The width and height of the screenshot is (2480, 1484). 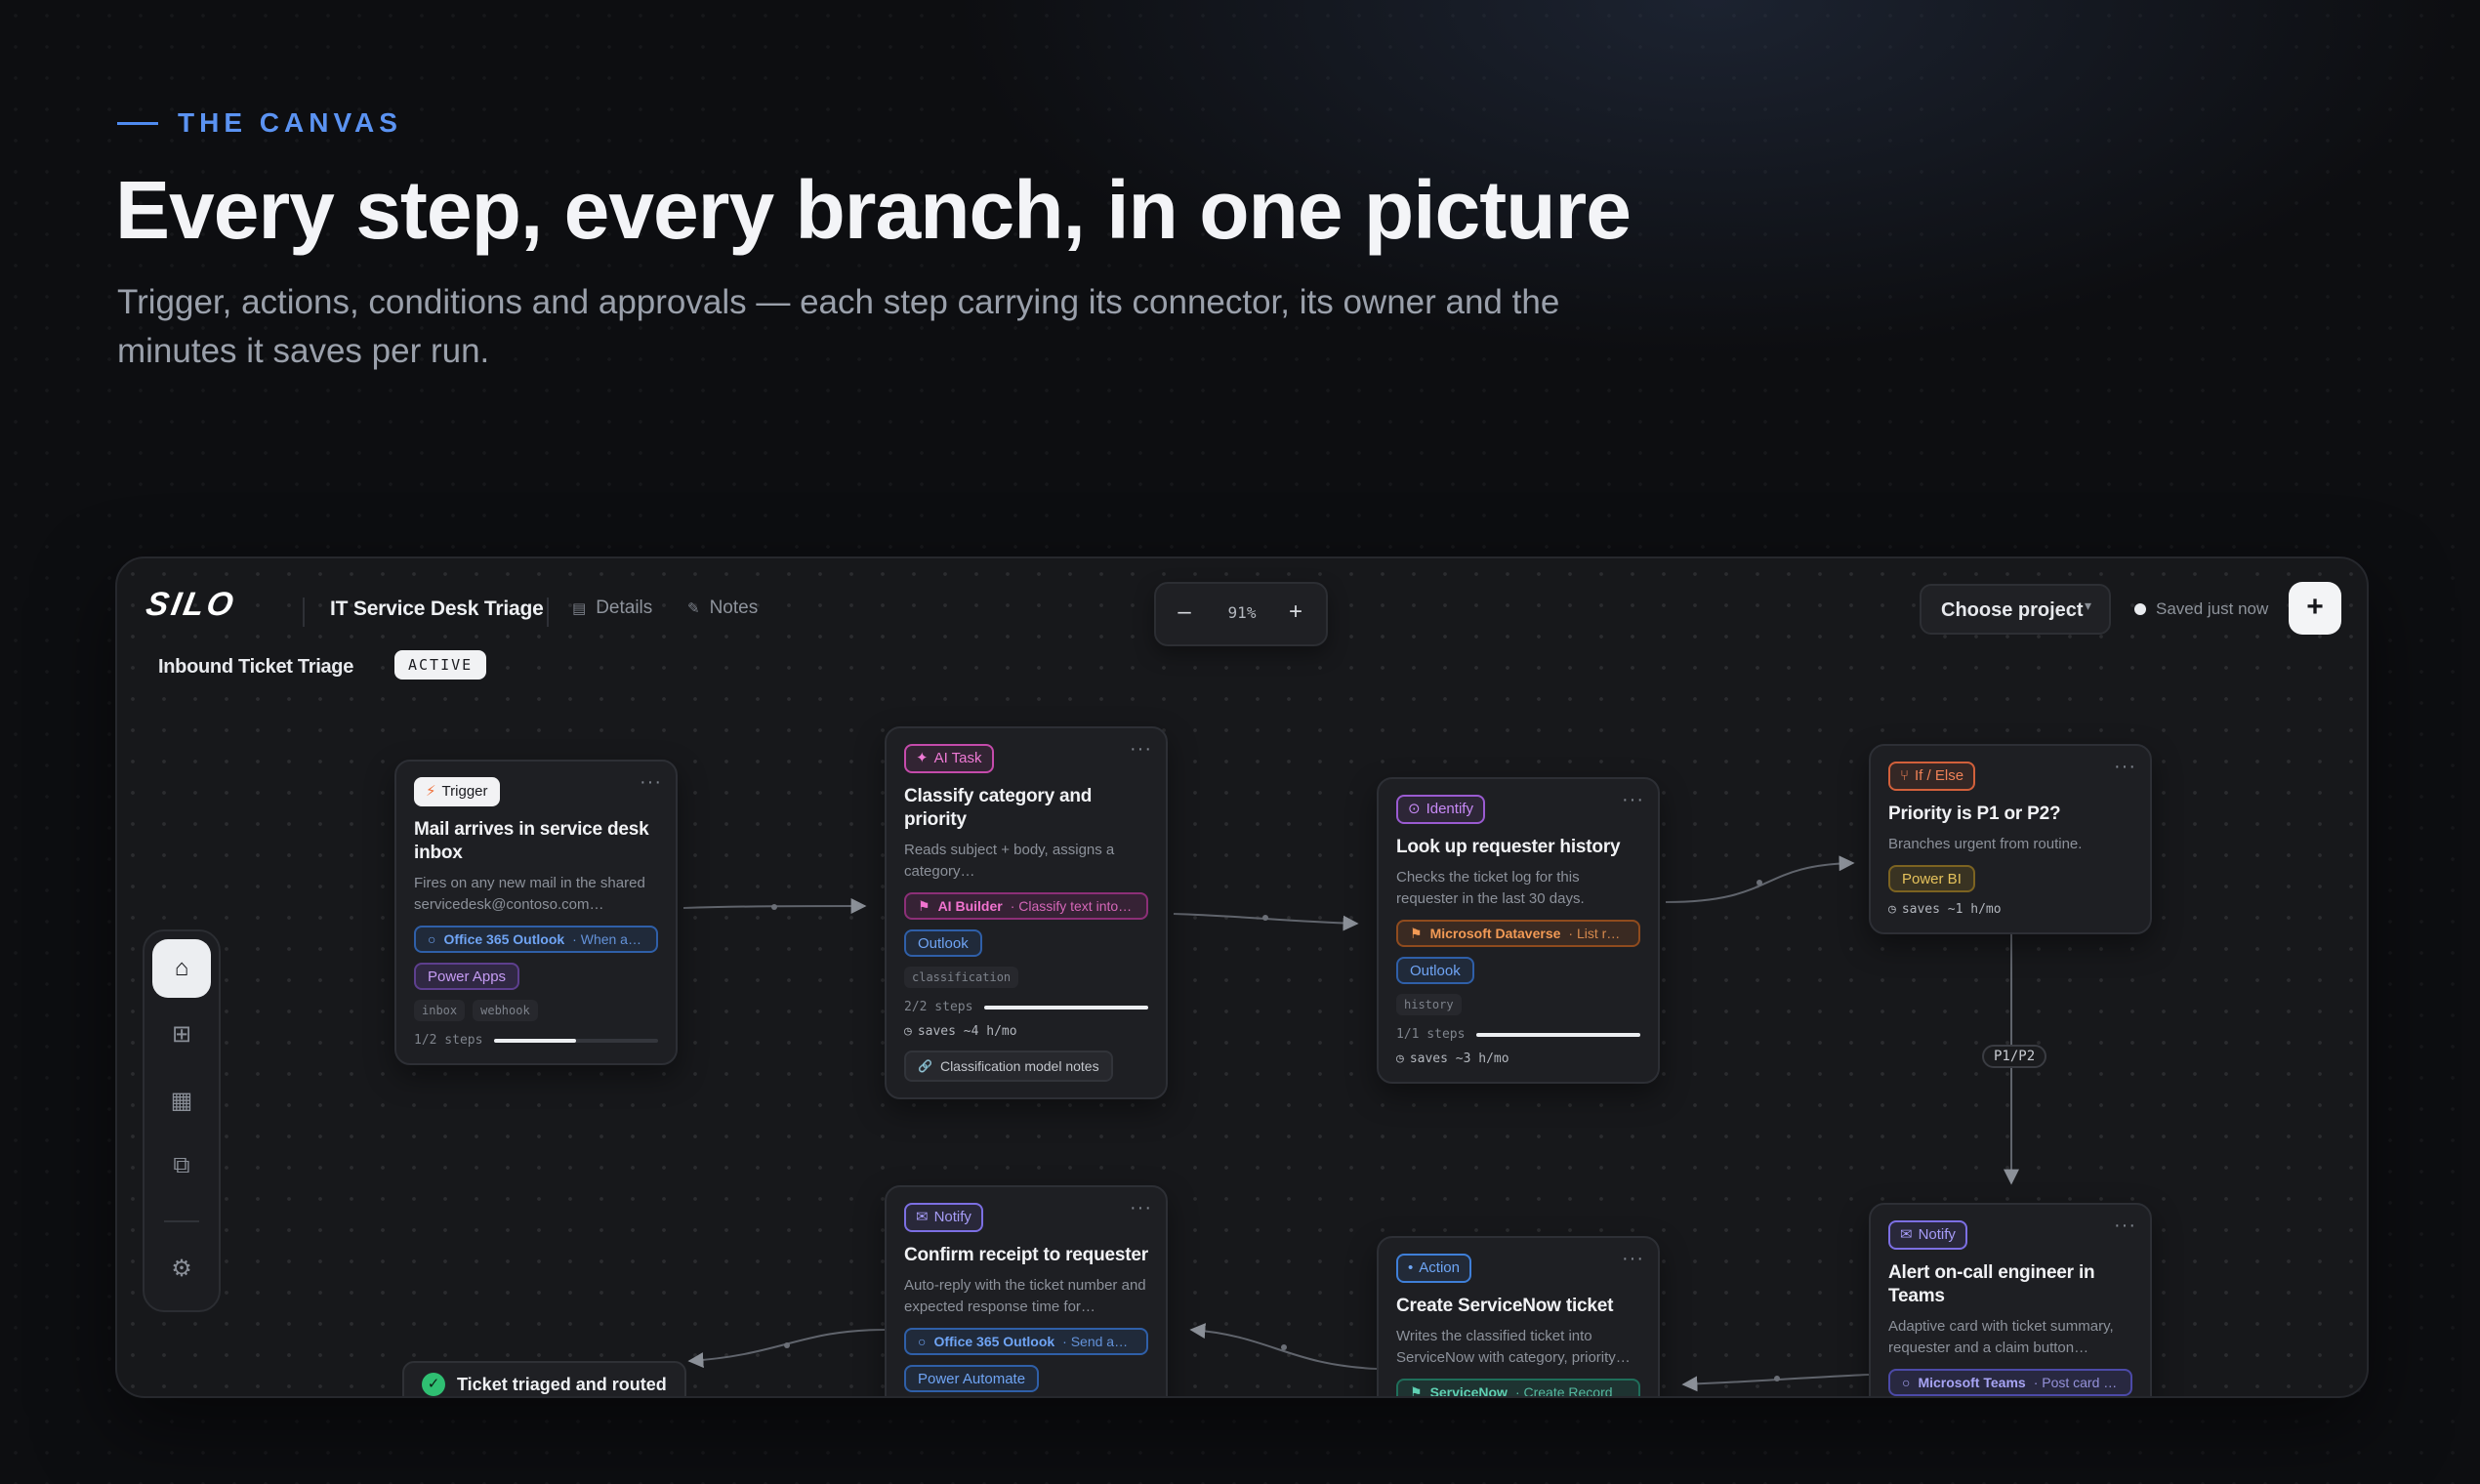 I want to click on circle-icon: ○, so click(x=922, y=1342).